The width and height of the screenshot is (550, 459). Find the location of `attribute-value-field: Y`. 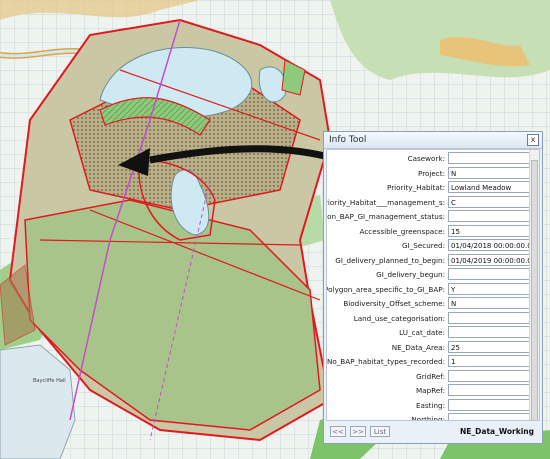

attribute-value-field: Y is located at coordinates (489, 288).